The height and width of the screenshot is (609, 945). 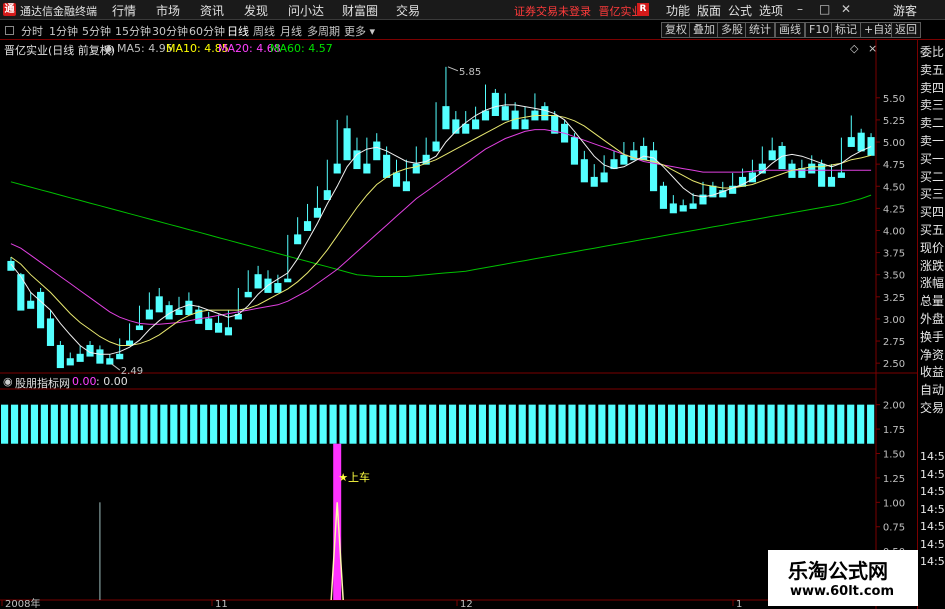 I want to click on back-button: 返回, so click(x=906, y=30).